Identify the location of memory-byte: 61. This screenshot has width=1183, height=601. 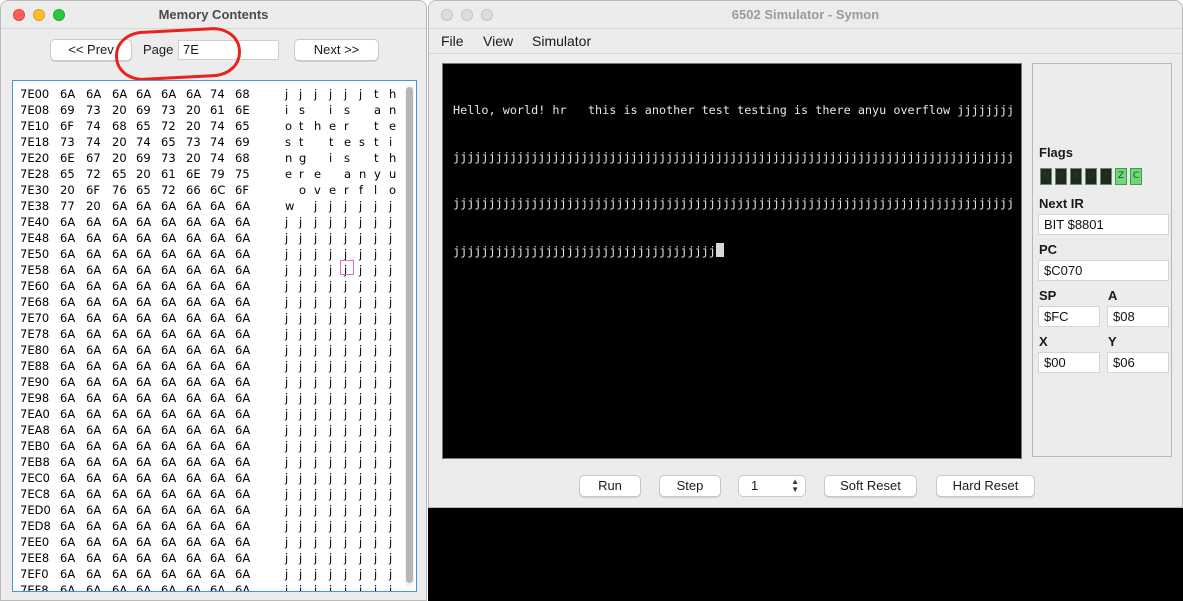
(168, 174).